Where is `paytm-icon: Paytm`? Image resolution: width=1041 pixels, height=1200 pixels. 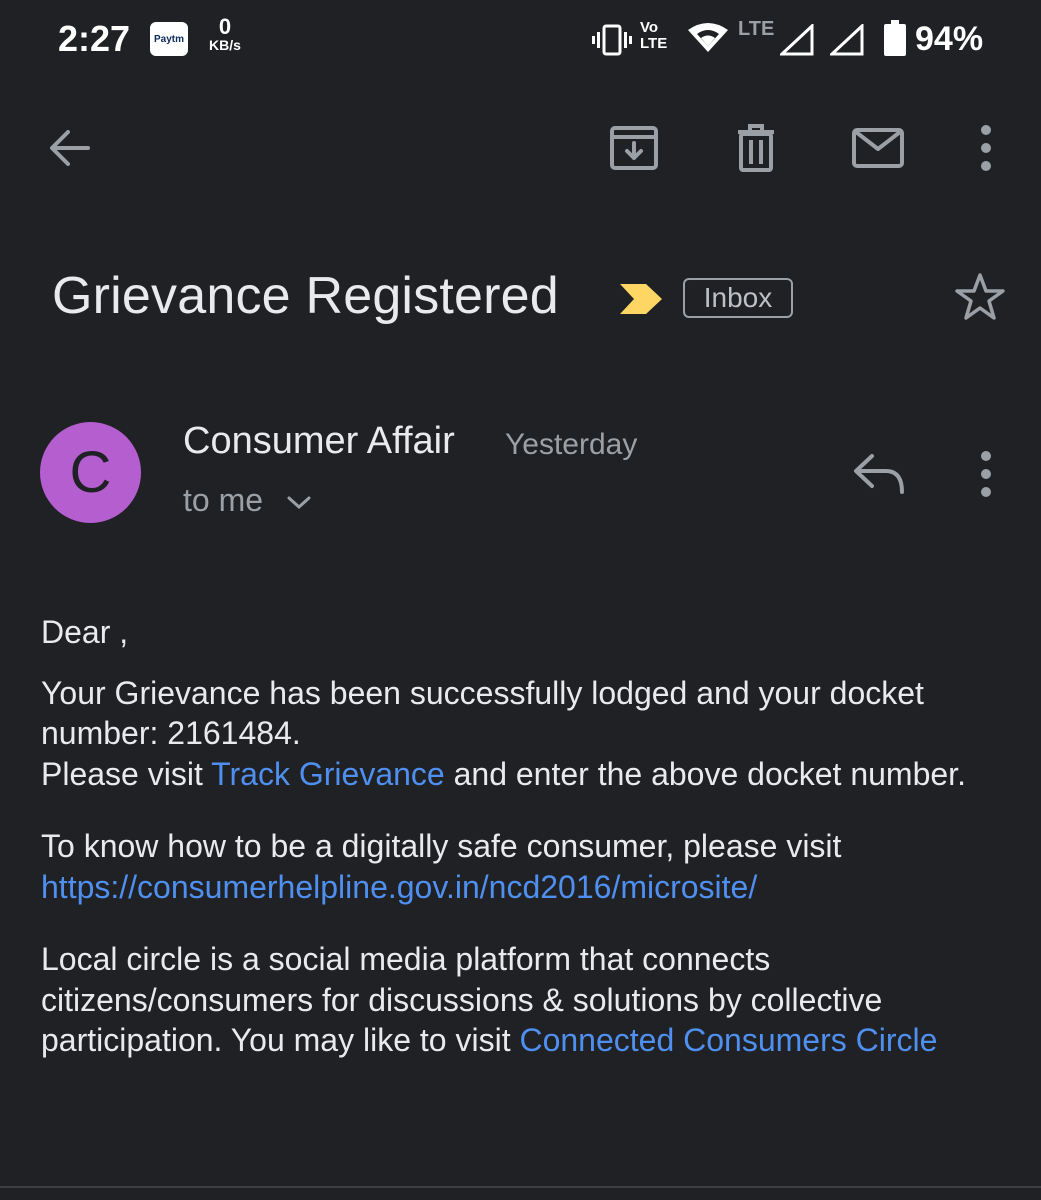
paytm-icon: Paytm is located at coordinates (169, 39).